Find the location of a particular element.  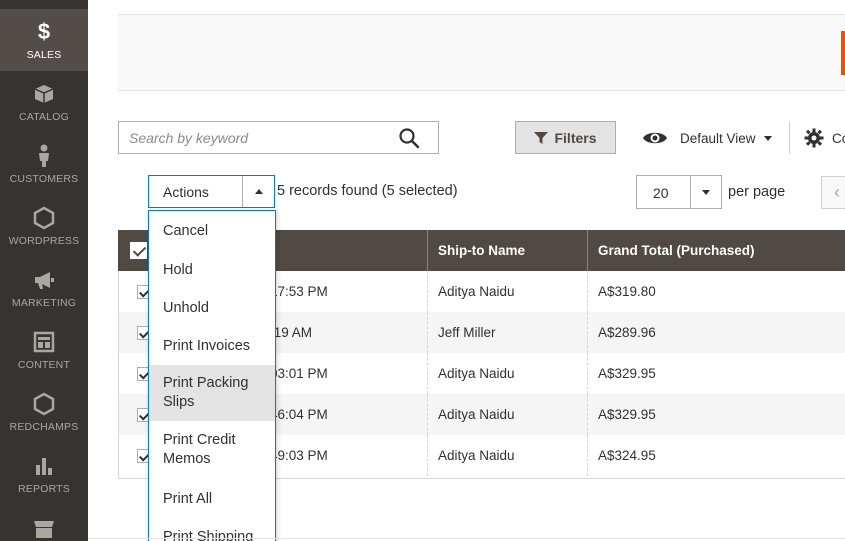

sidebar-item-stores is located at coordinates (44, 523).